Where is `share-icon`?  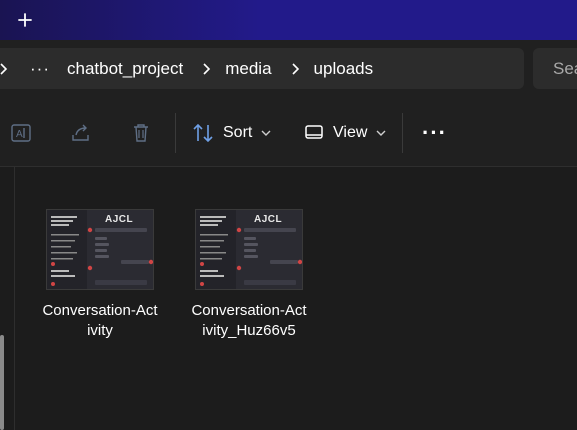
share-icon is located at coordinates (80, 132).